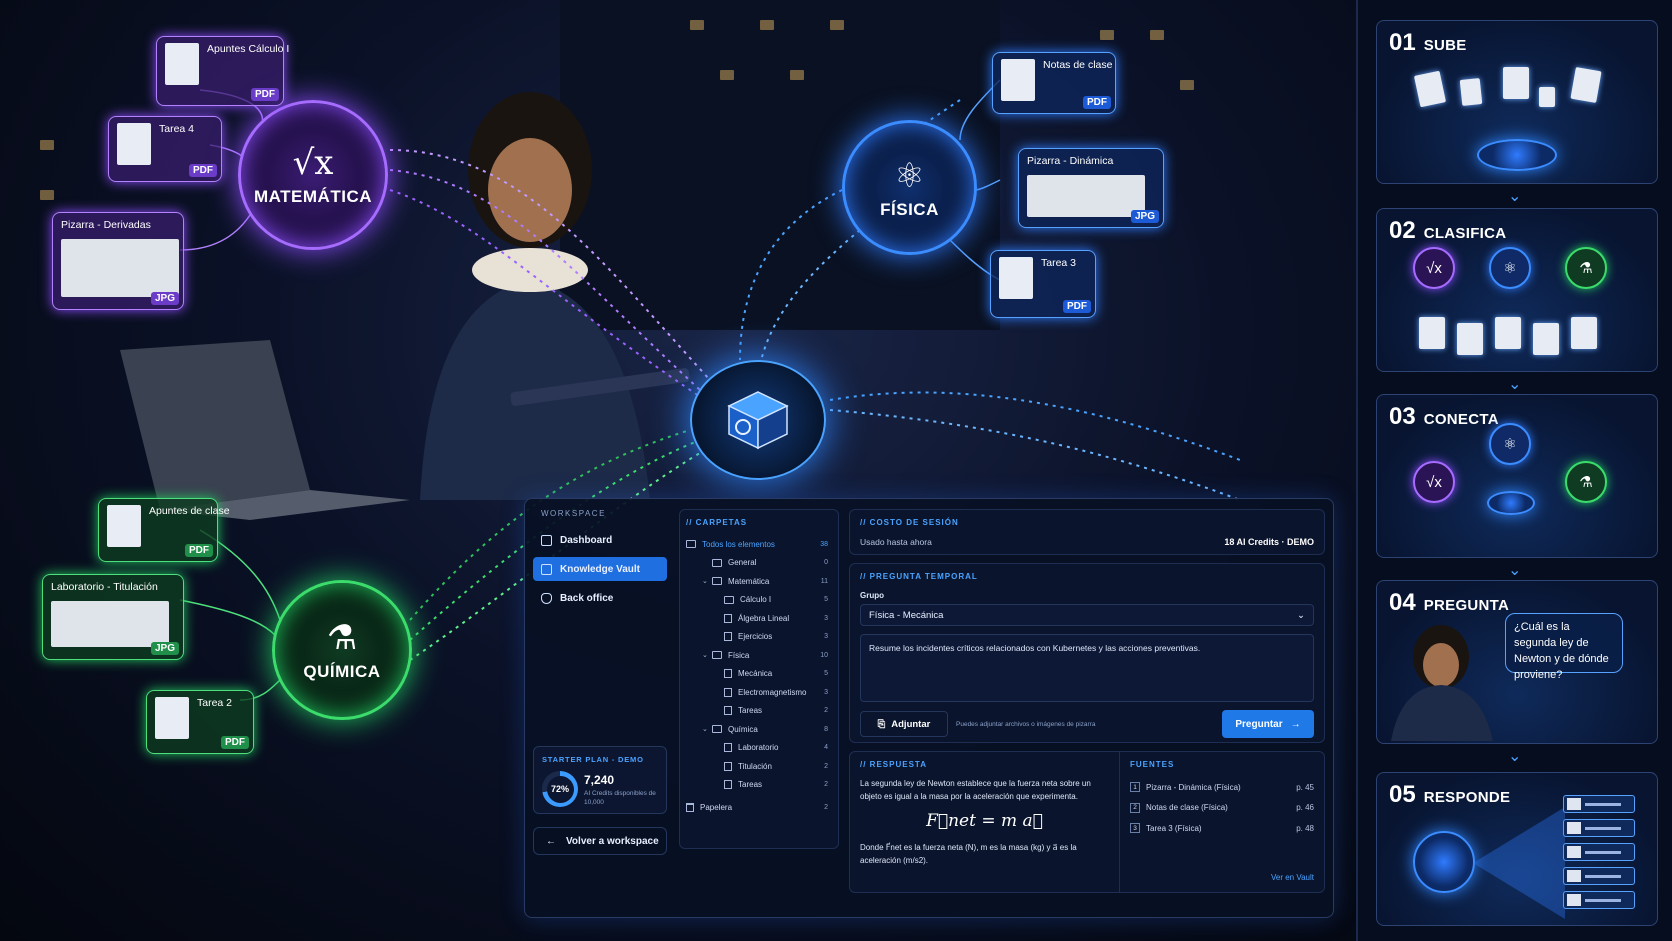 This screenshot has height=941, width=1672. I want to click on whiteboard-thumbnail, so click(1086, 196).